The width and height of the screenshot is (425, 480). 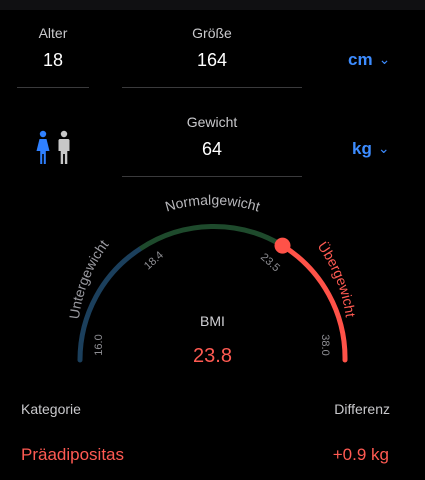 I want to click on bmi-value: 23.8, so click(x=212, y=356).